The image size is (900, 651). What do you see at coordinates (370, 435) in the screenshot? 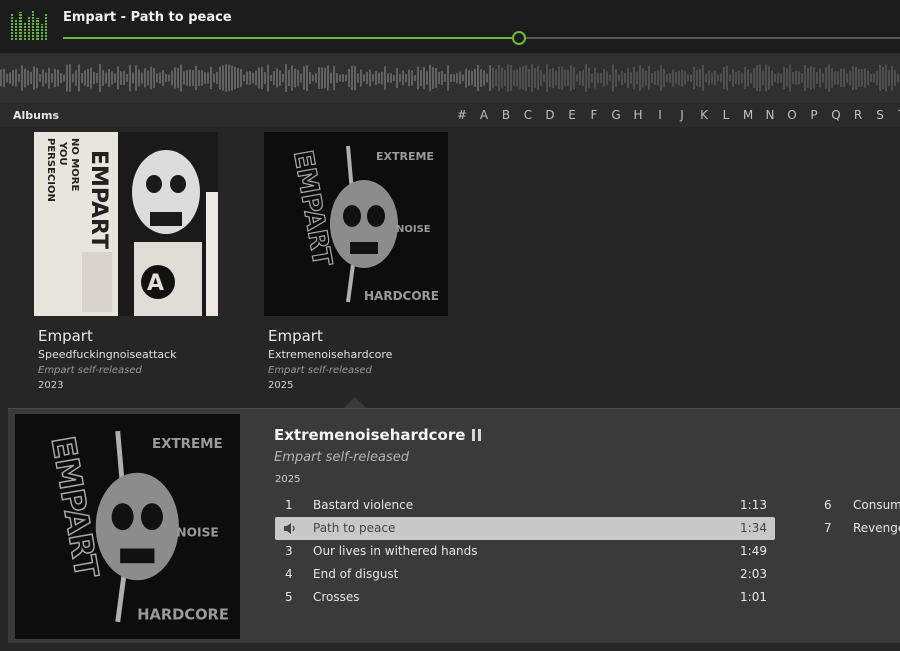
I see `detail-album-title: Extremenoisehardcore` at bounding box center [370, 435].